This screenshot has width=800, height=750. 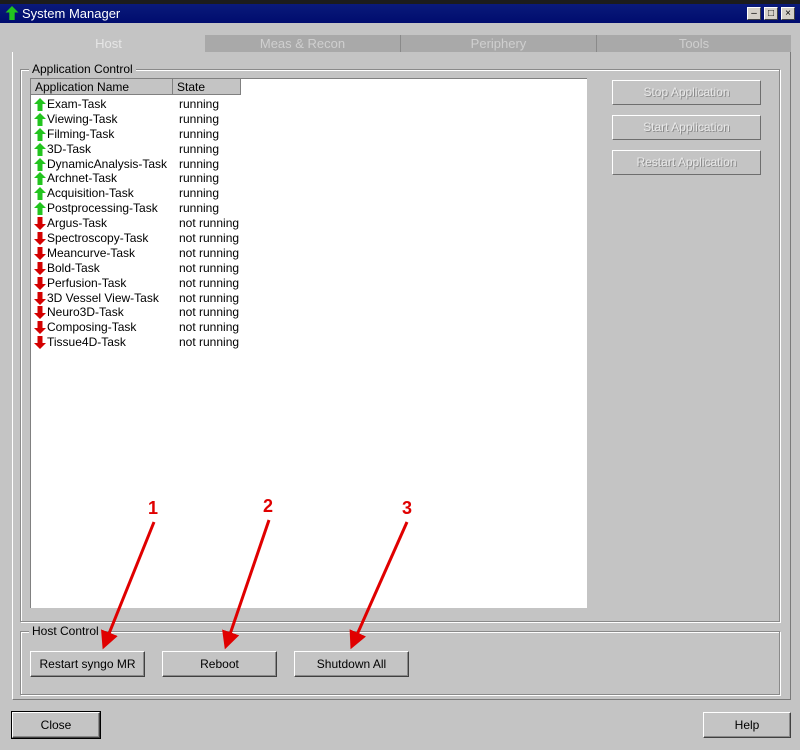 What do you see at coordinates (12, 13) in the screenshot?
I see `app-up-arrow-icon` at bounding box center [12, 13].